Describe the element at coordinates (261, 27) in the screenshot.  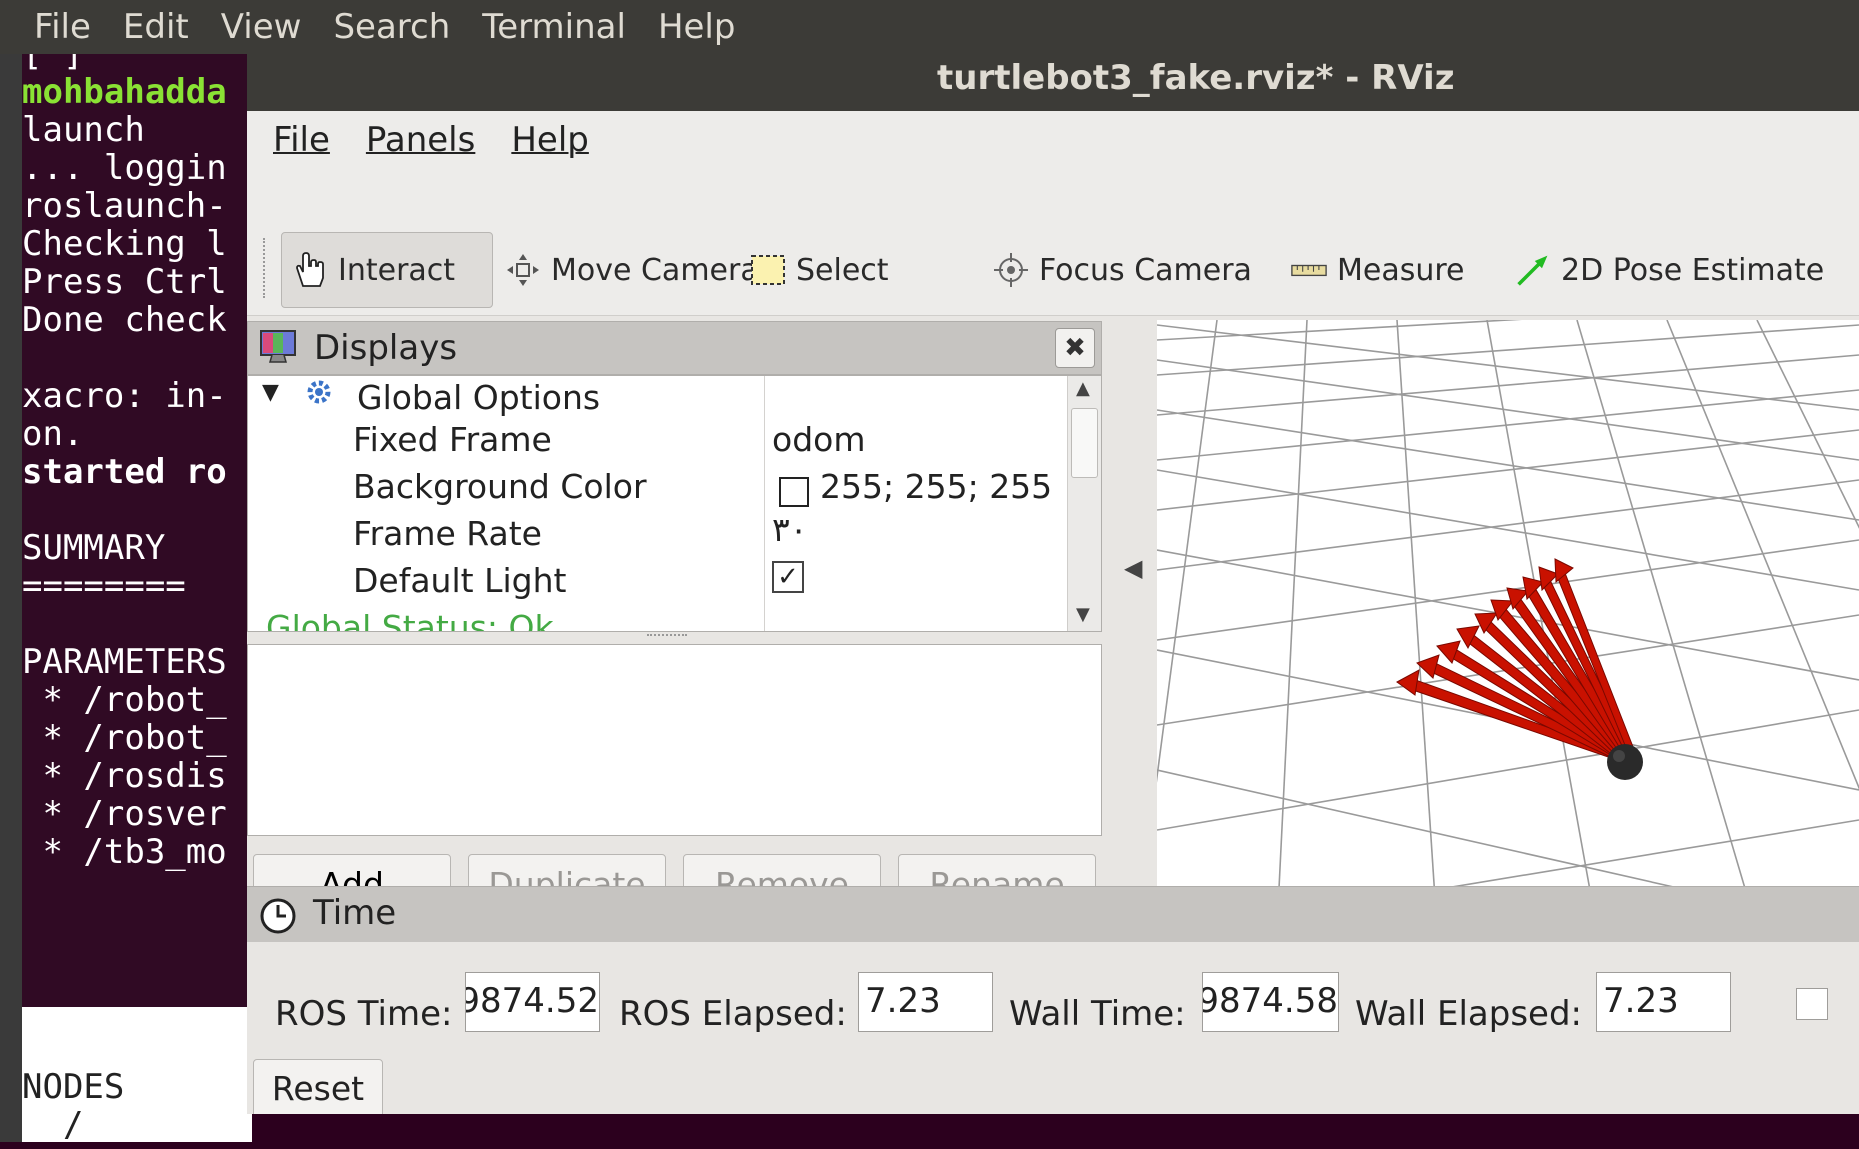
I see `terminal-menu-view: View` at that location.